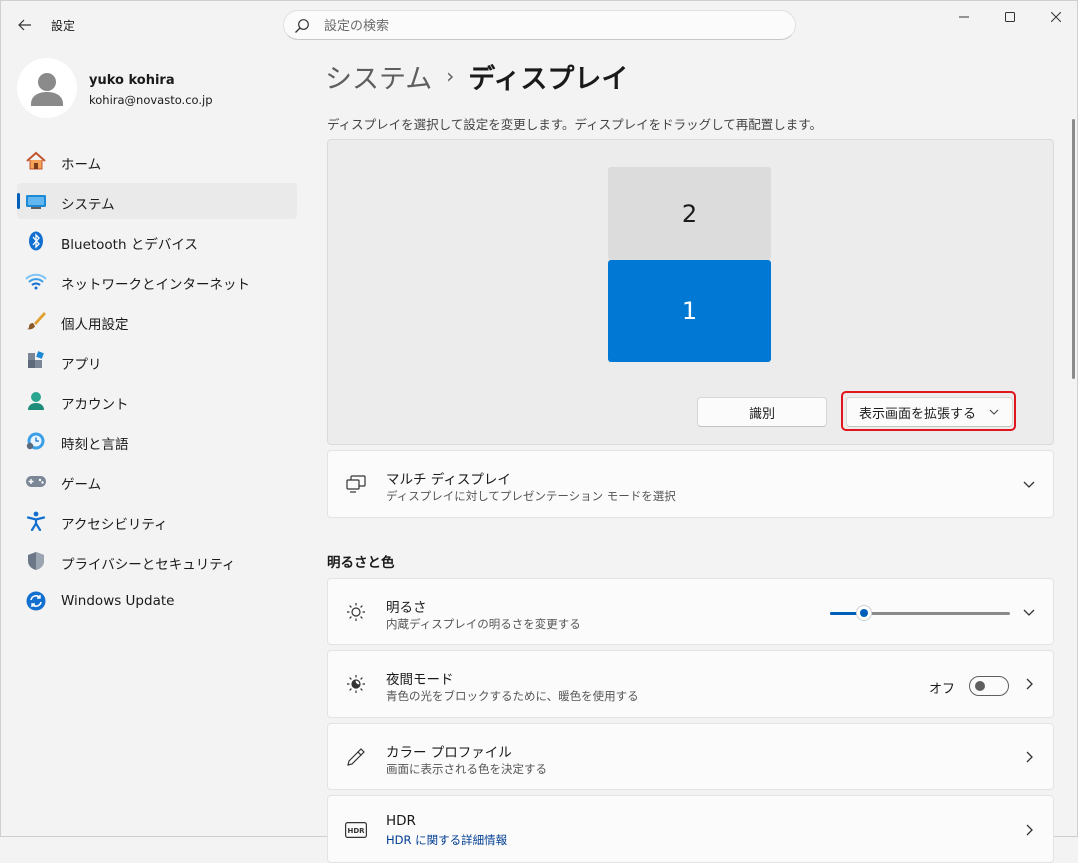  Describe the element at coordinates (989, 686) in the screenshot. I see `night-light-toggle` at that location.